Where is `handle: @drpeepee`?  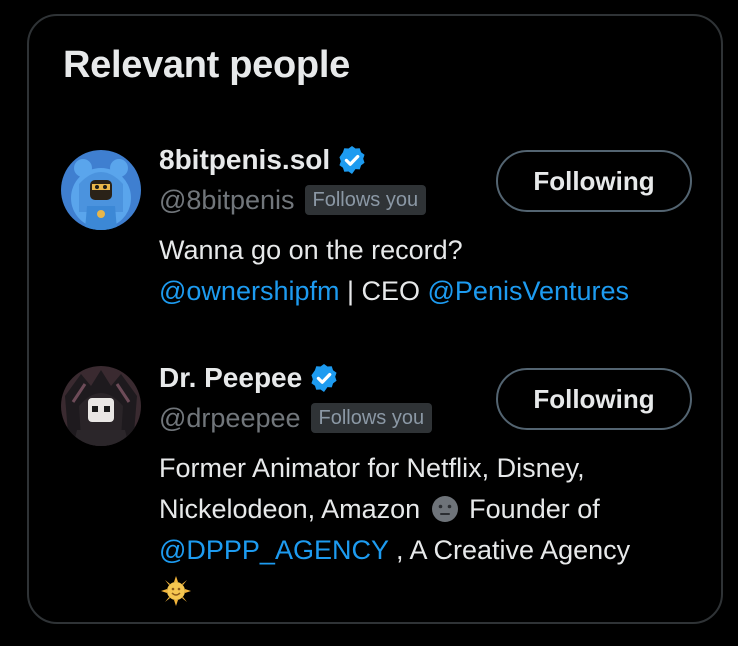
handle: @drpeepee is located at coordinates (230, 418).